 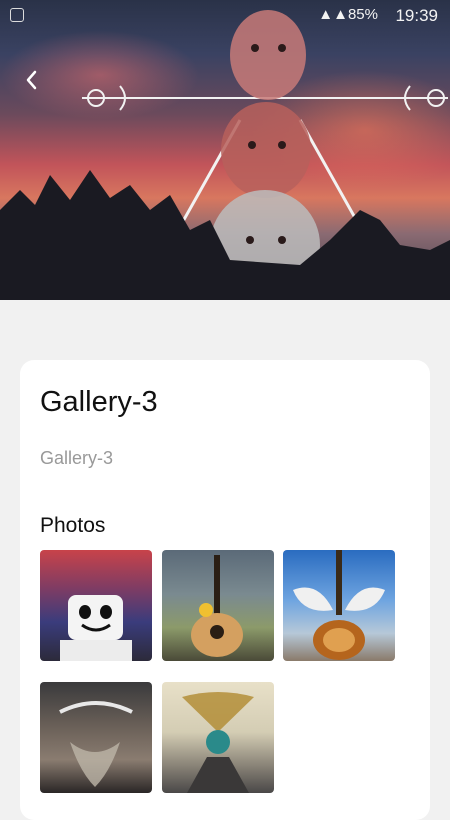 I want to click on signal-icon: ▲▲, so click(x=333, y=14).